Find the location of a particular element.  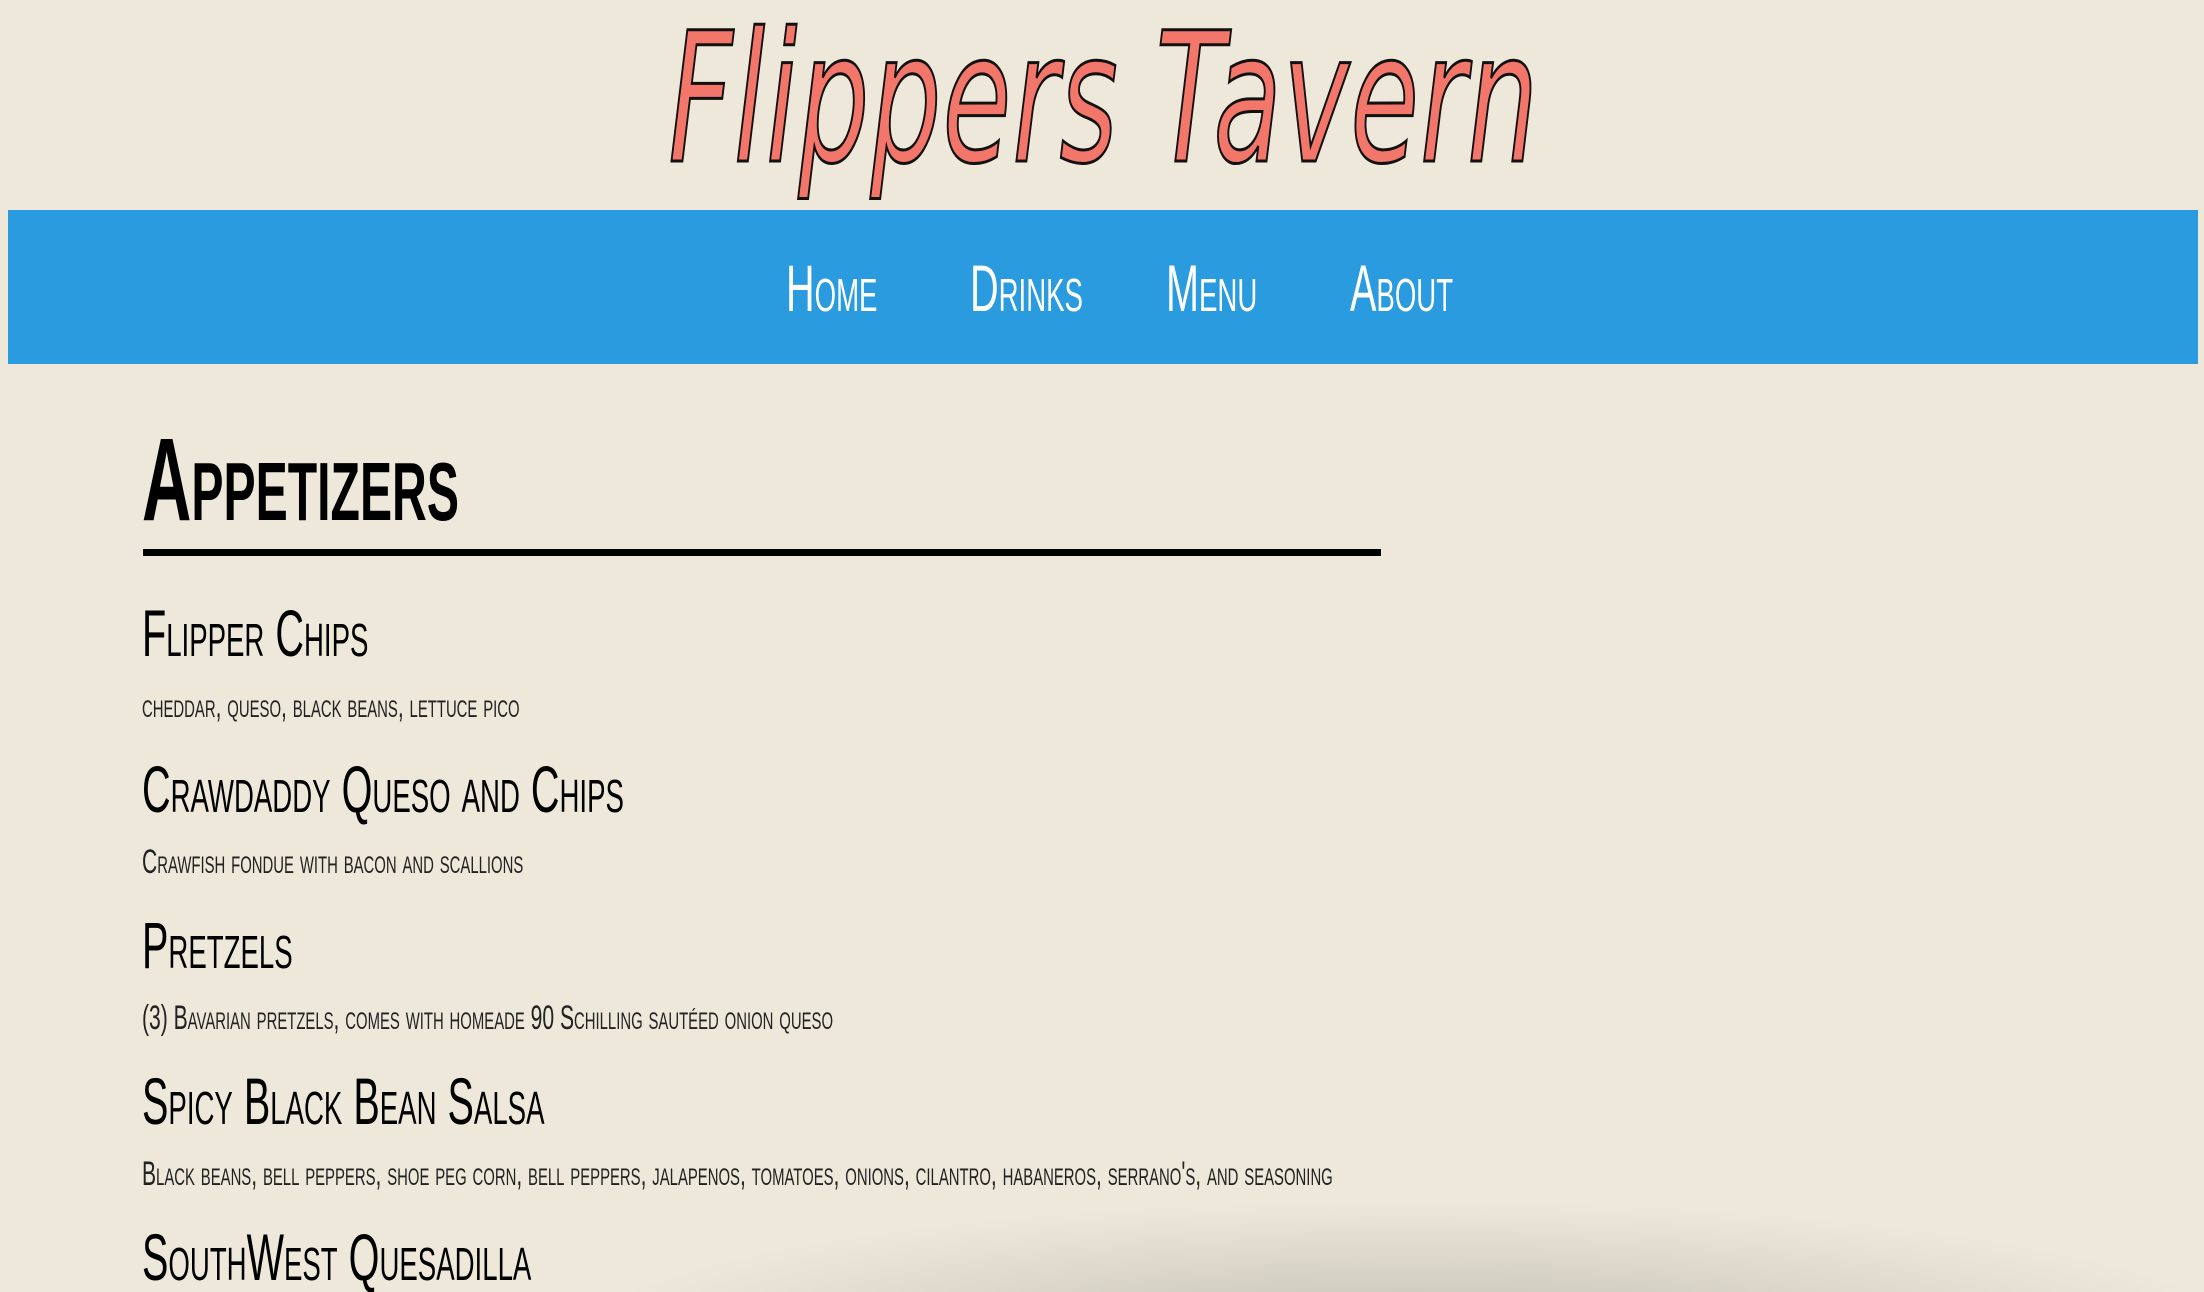

menu-item-name: SouthWest Quesadilla is located at coordinates (337, 1256).